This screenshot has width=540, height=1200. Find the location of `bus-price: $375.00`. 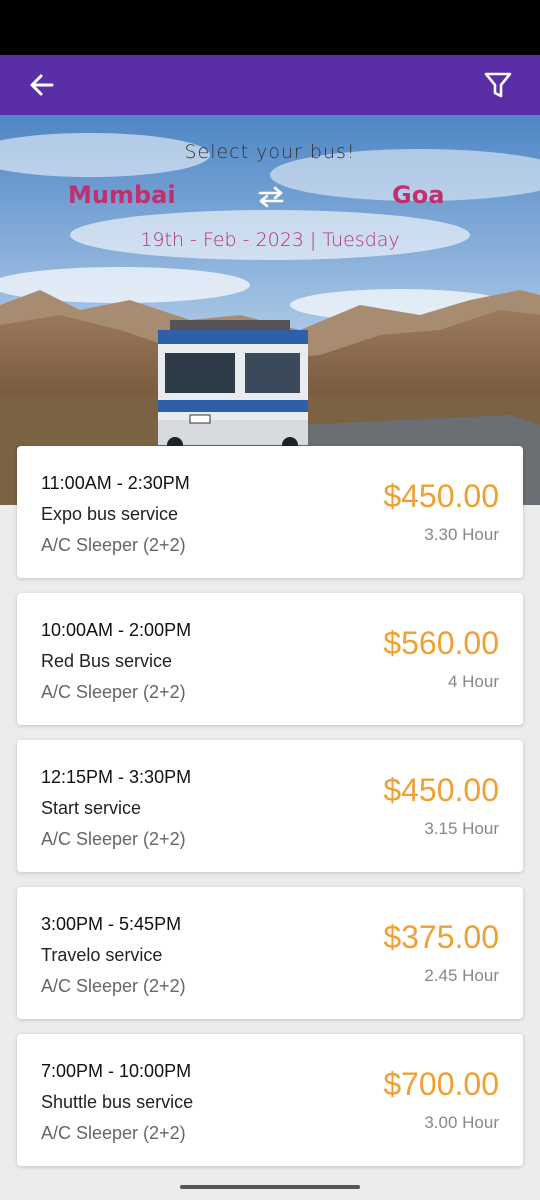

bus-price: $375.00 is located at coordinates (441, 937).